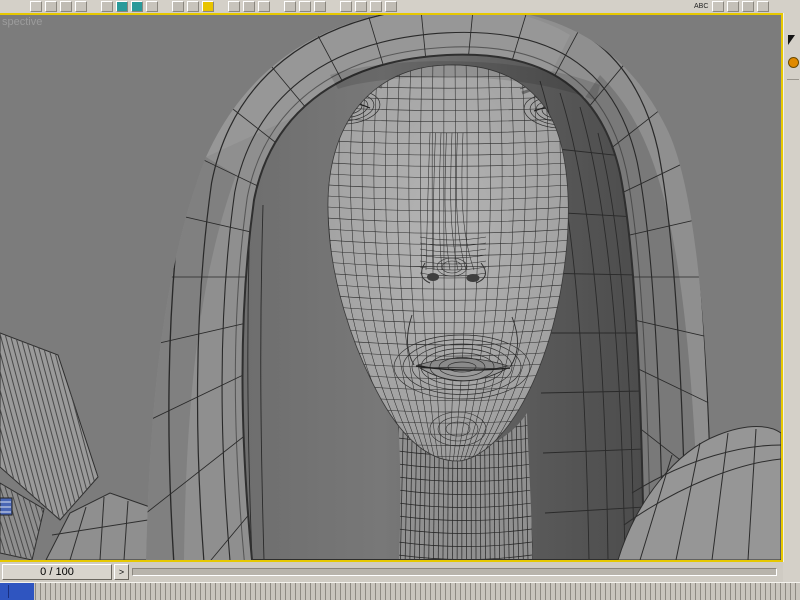 This screenshot has height=600, width=800. I want to click on mirror-icon, so click(290, 6).